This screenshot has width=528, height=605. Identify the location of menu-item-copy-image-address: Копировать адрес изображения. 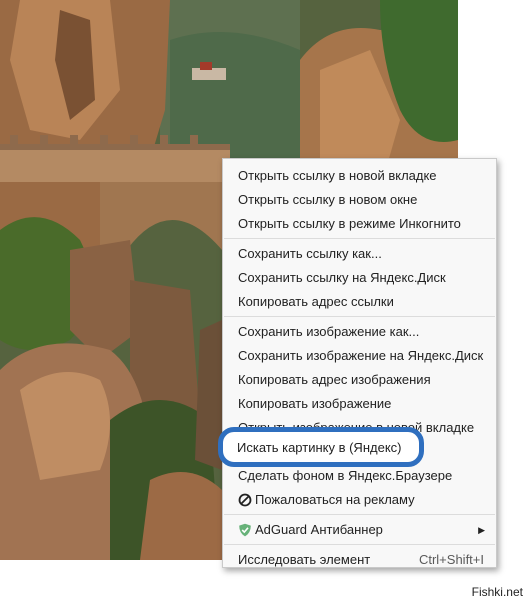
(359, 380).